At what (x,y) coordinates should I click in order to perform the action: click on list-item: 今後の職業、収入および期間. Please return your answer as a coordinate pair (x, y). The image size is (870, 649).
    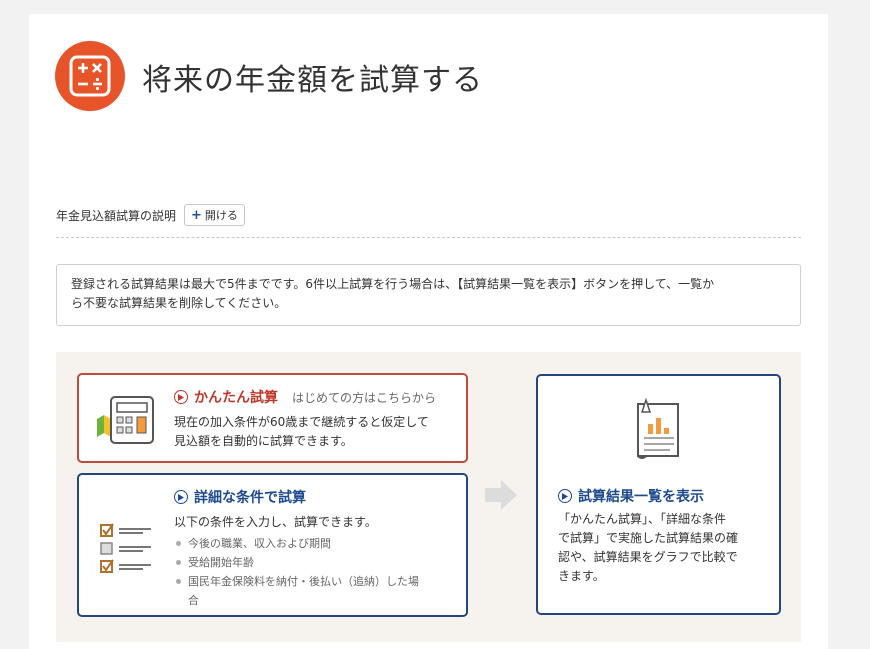
    Looking at the image, I should click on (296, 543).